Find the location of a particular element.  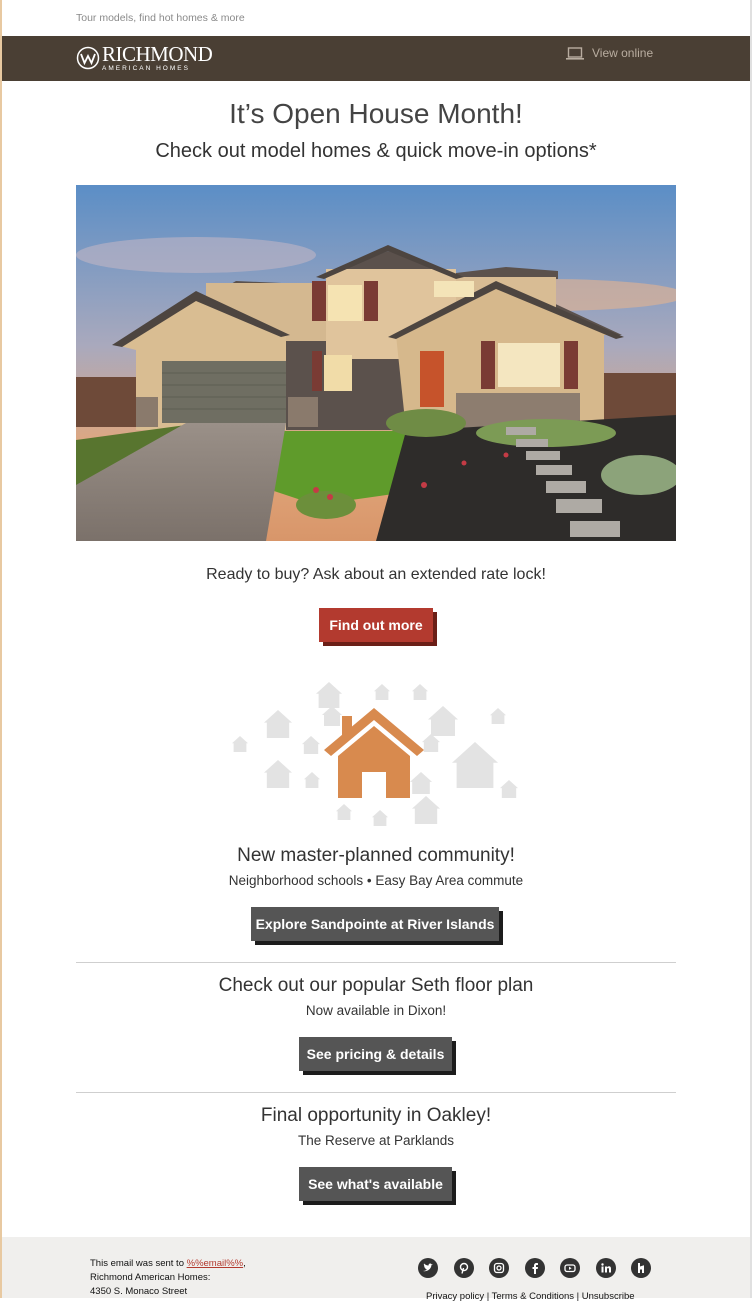

email-link: %%email%% is located at coordinates (215, 1263).